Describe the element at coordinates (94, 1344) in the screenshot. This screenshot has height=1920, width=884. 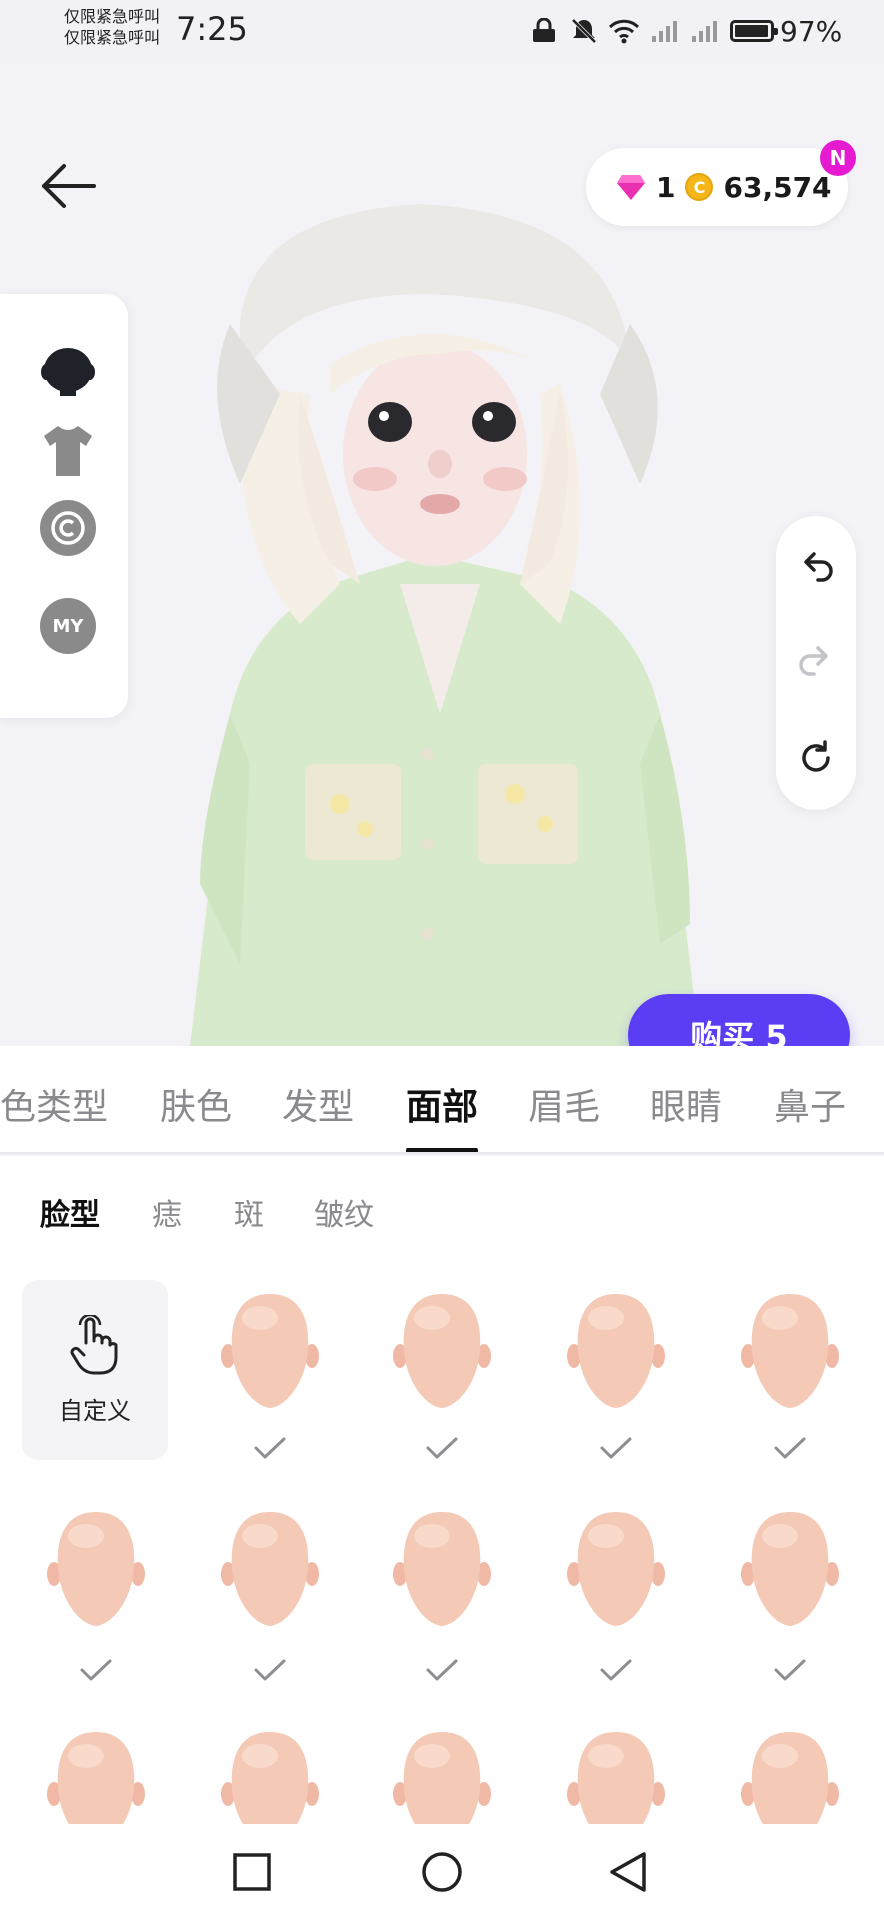
I see `tap-hand-icon` at that location.